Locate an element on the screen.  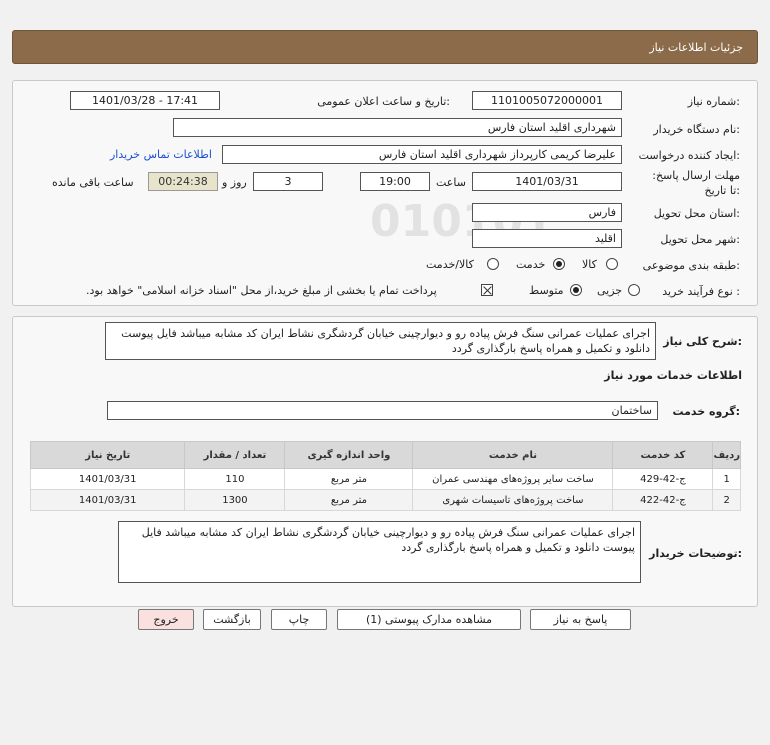
deadline-date-field: 1401/03/31 is located at coordinates (547, 181).